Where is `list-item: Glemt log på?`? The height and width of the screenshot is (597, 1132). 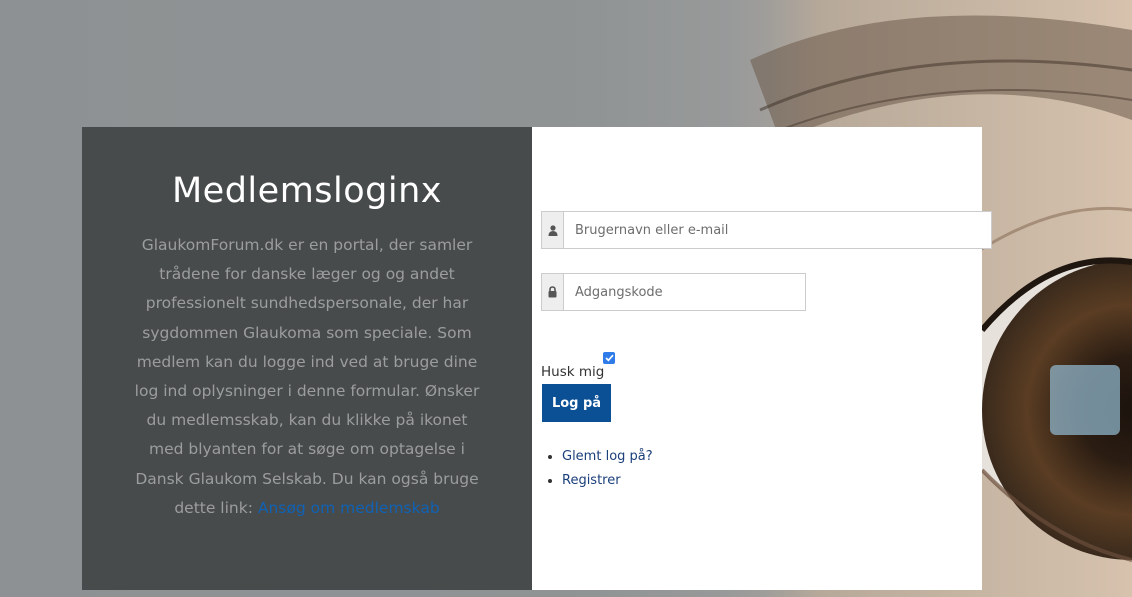 list-item: Glemt log på? is located at coordinates (607, 459).